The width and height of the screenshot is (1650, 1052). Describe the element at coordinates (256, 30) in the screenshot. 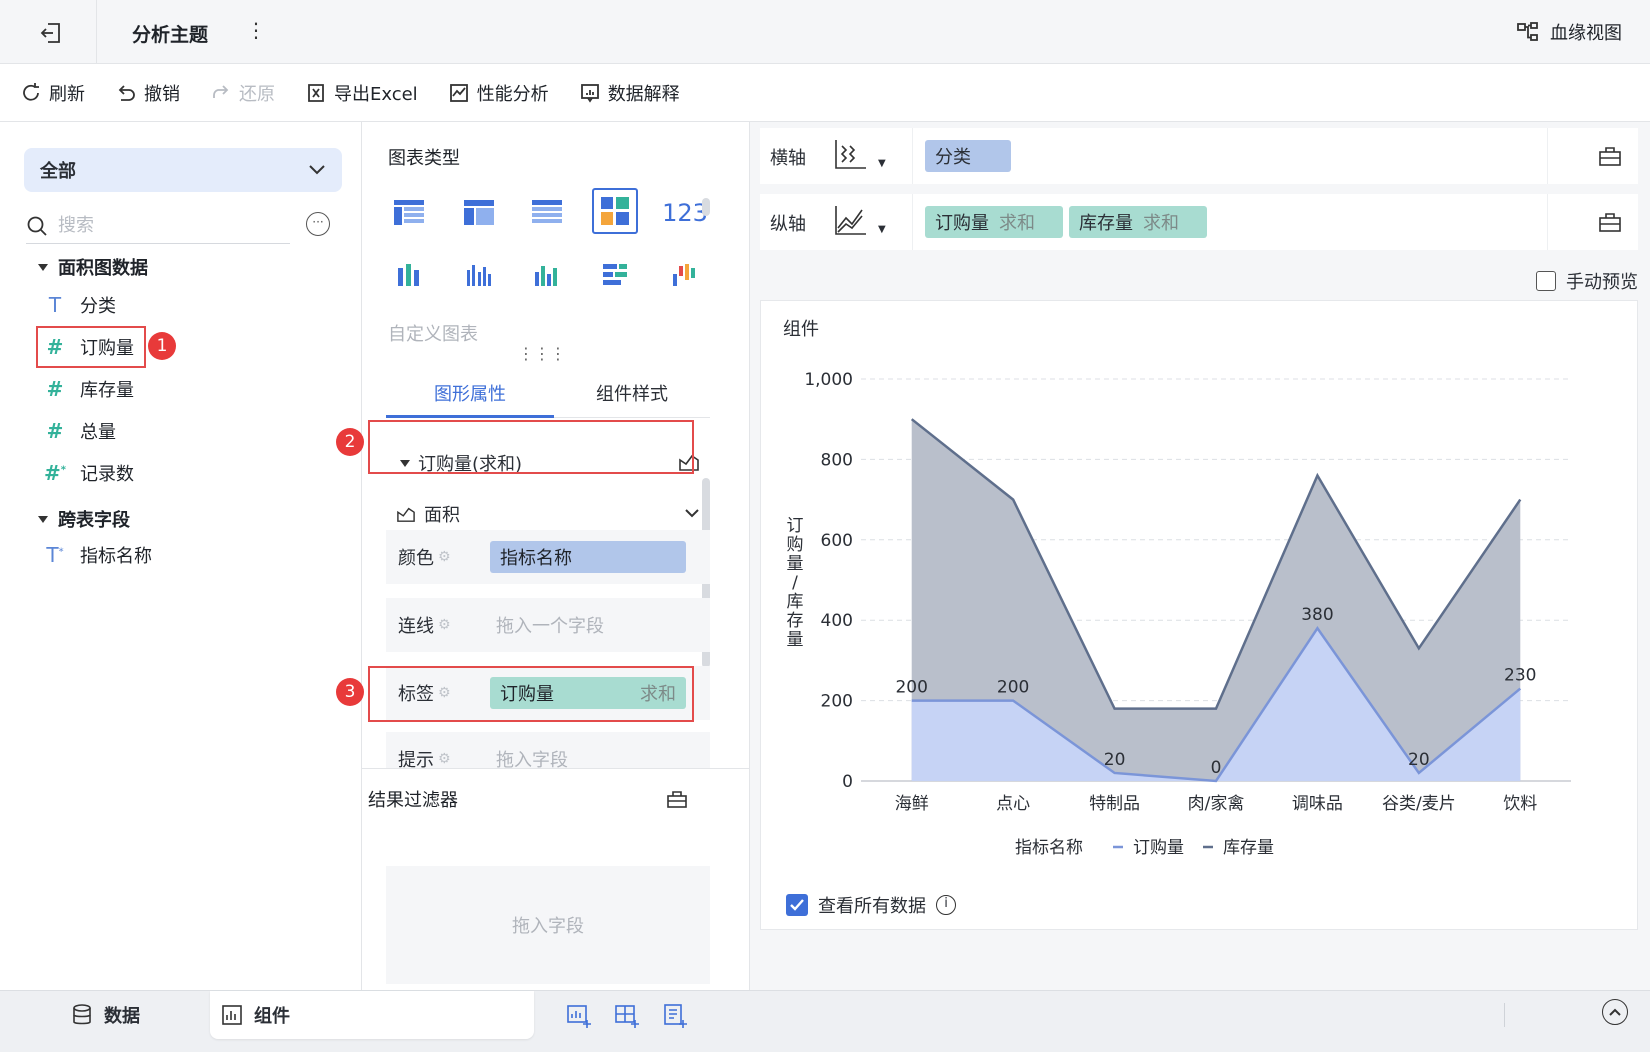

I see `more-vertical-icon: ⋮` at that location.